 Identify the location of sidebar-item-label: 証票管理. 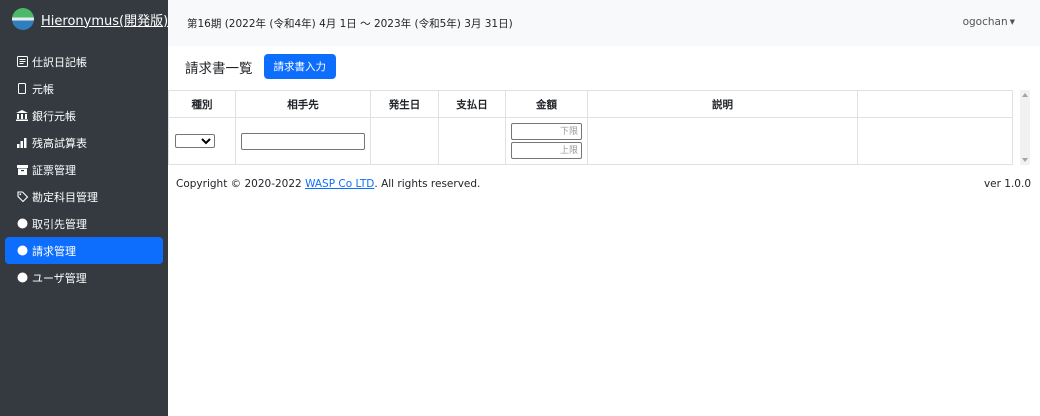
(54, 170).